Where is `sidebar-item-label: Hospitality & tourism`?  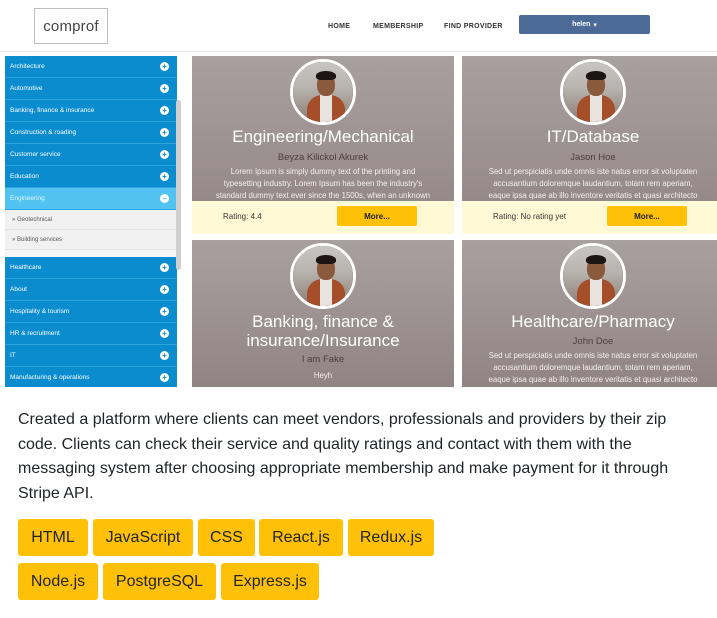 sidebar-item-label: Hospitality & tourism is located at coordinates (40, 311).